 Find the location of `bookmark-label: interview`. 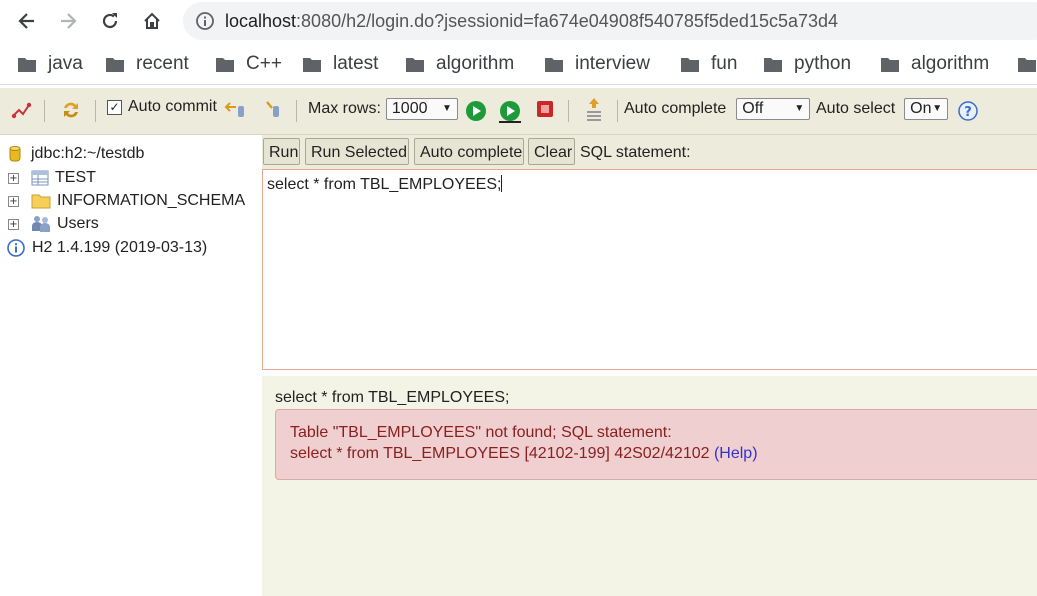

bookmark-label: interview is located at coordinates (612, 63).